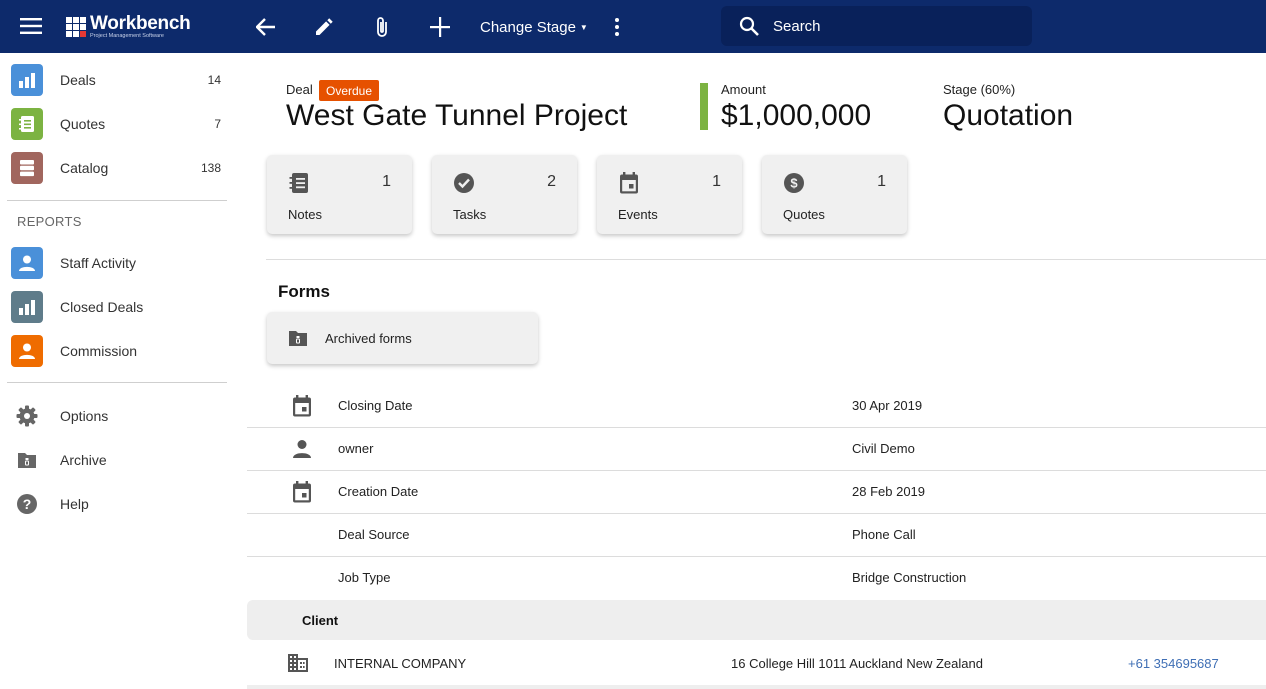 Image resolution: width=1266 pixels, height=689 pixels. What do you see at coordinates (298, 338) in the screenshot?
I see `archive-folder-icon` at bounding box center [298, 338].